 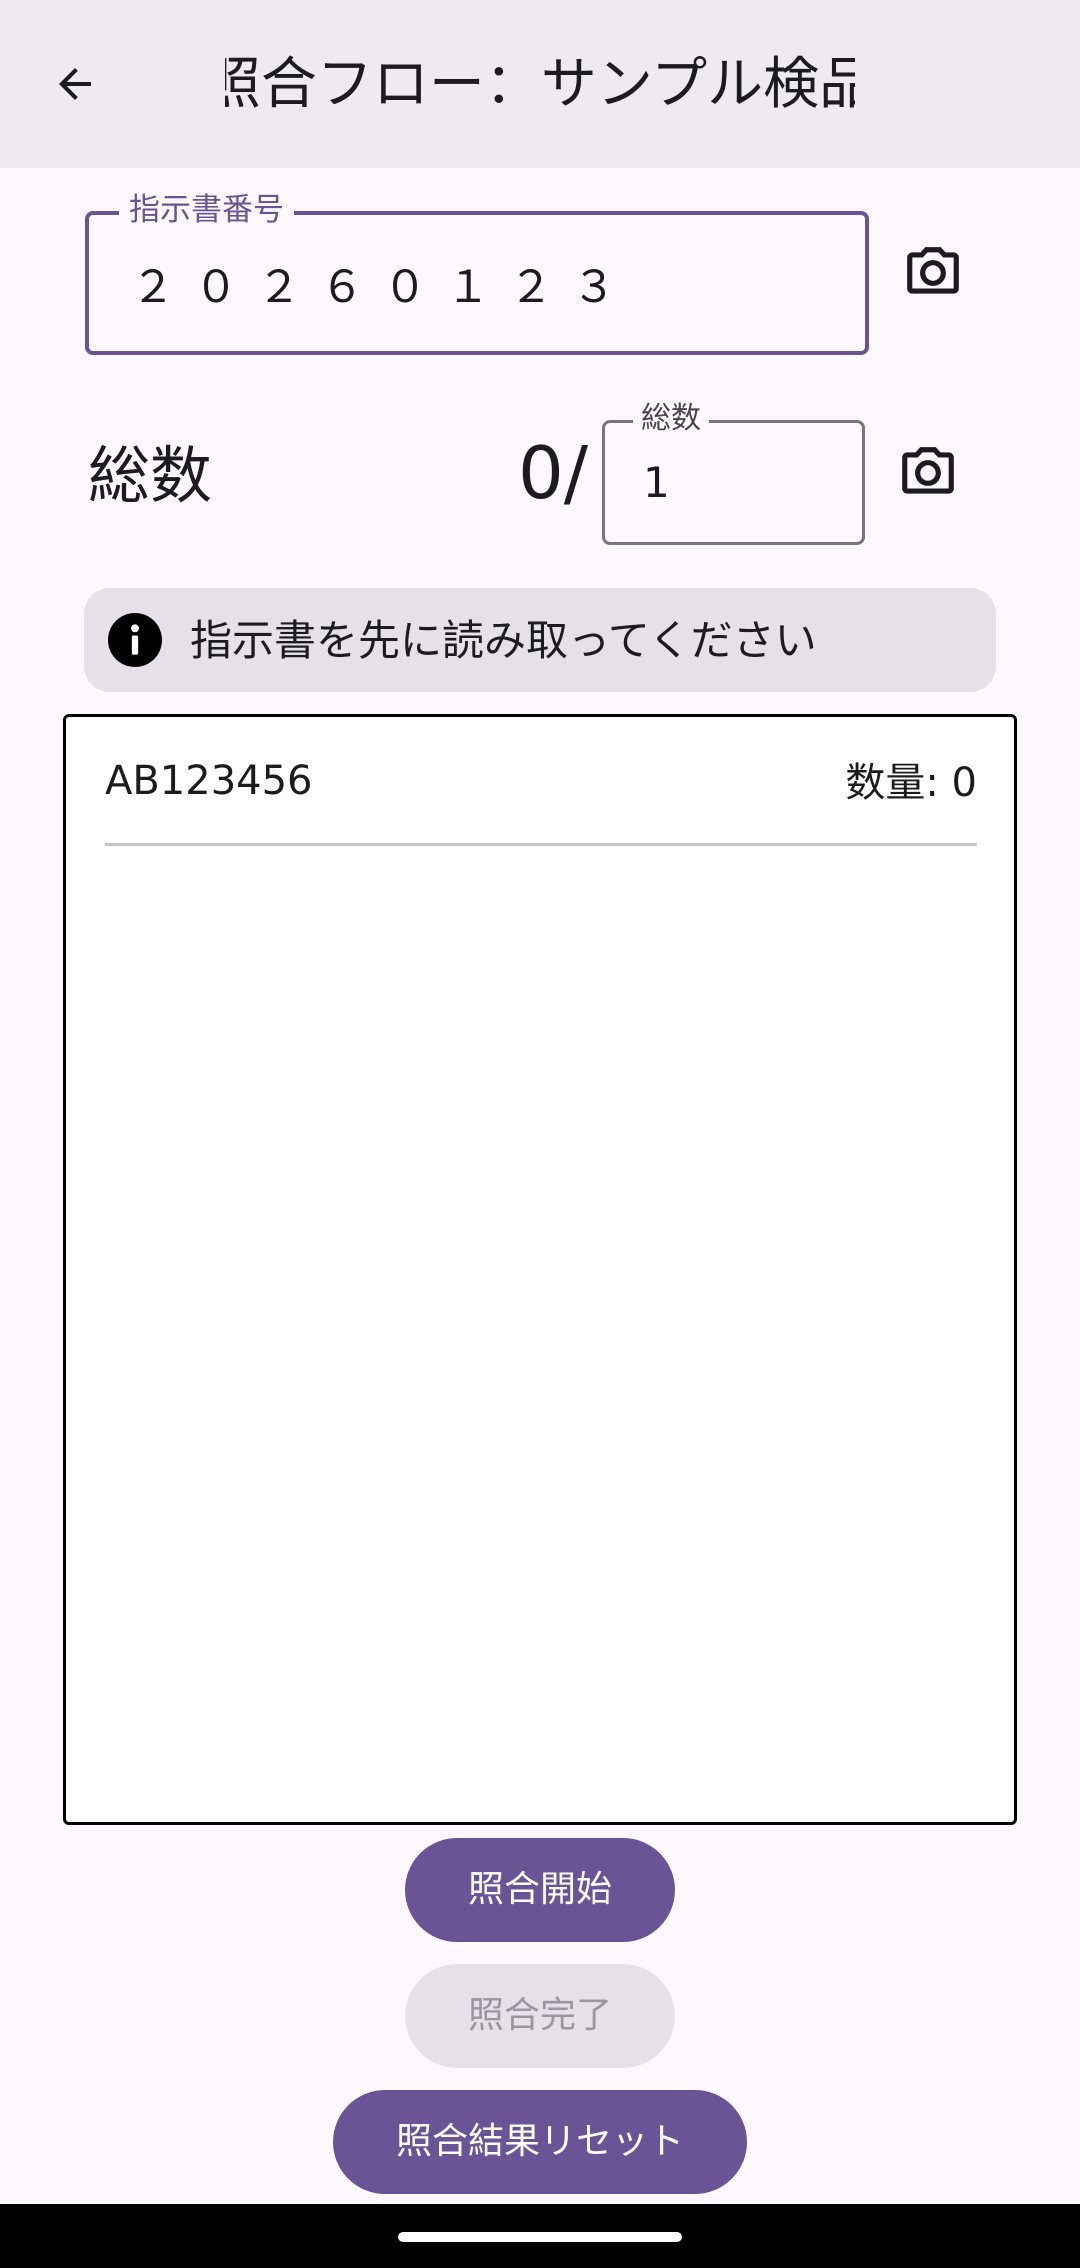 I want to click on reset-results-button: 照合結果リセット, so click(x=540, y=2142).